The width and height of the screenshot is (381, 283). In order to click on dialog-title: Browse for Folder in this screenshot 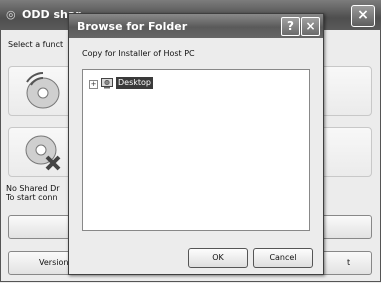, I will do `click(132, 26)`.